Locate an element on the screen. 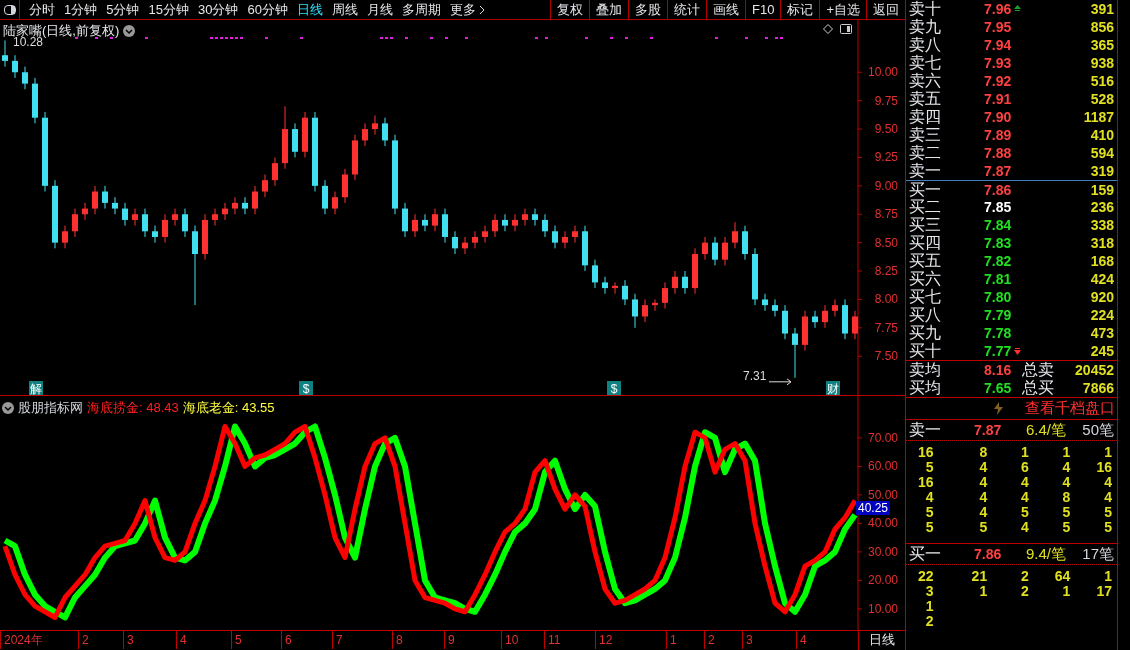 This screenshot has width=1130, height=650. level-label: 卖四 is located at coordinates (925, 117).